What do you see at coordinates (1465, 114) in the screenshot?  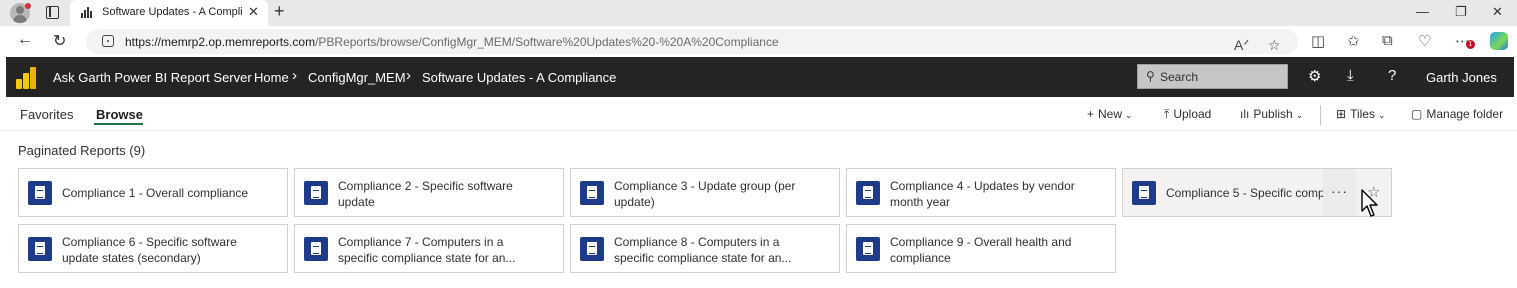 I see `manage-folder-label: Manage folder` at bounding box center [1465, 114].